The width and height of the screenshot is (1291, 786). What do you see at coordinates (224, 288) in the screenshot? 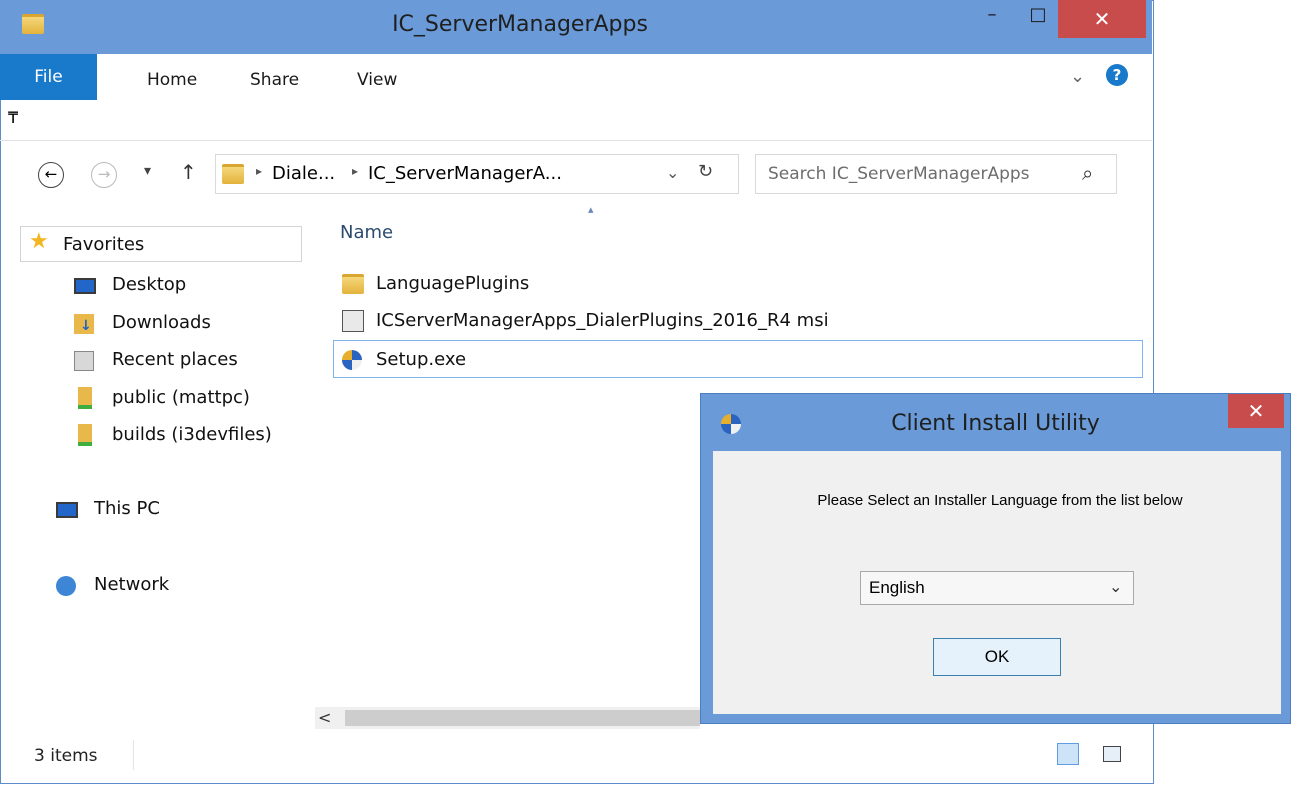
I see `sidebar-item-desktop: Desktop` at bounding box center [224, 288].